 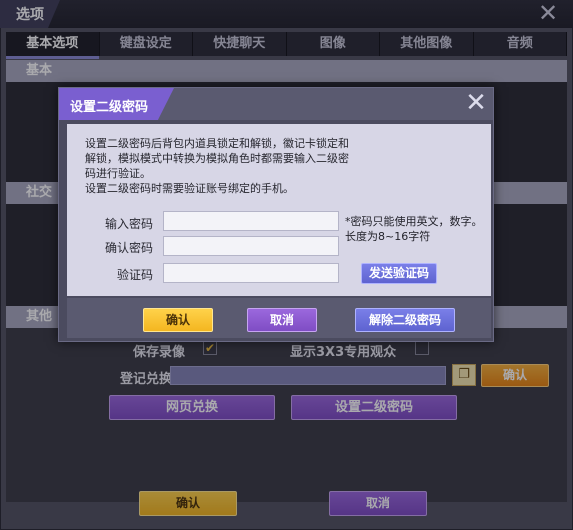 What do you see at coordinates (128, 224) in the screenshot?
I see `password-label: 输入密码` at bounding box center [128, 224].